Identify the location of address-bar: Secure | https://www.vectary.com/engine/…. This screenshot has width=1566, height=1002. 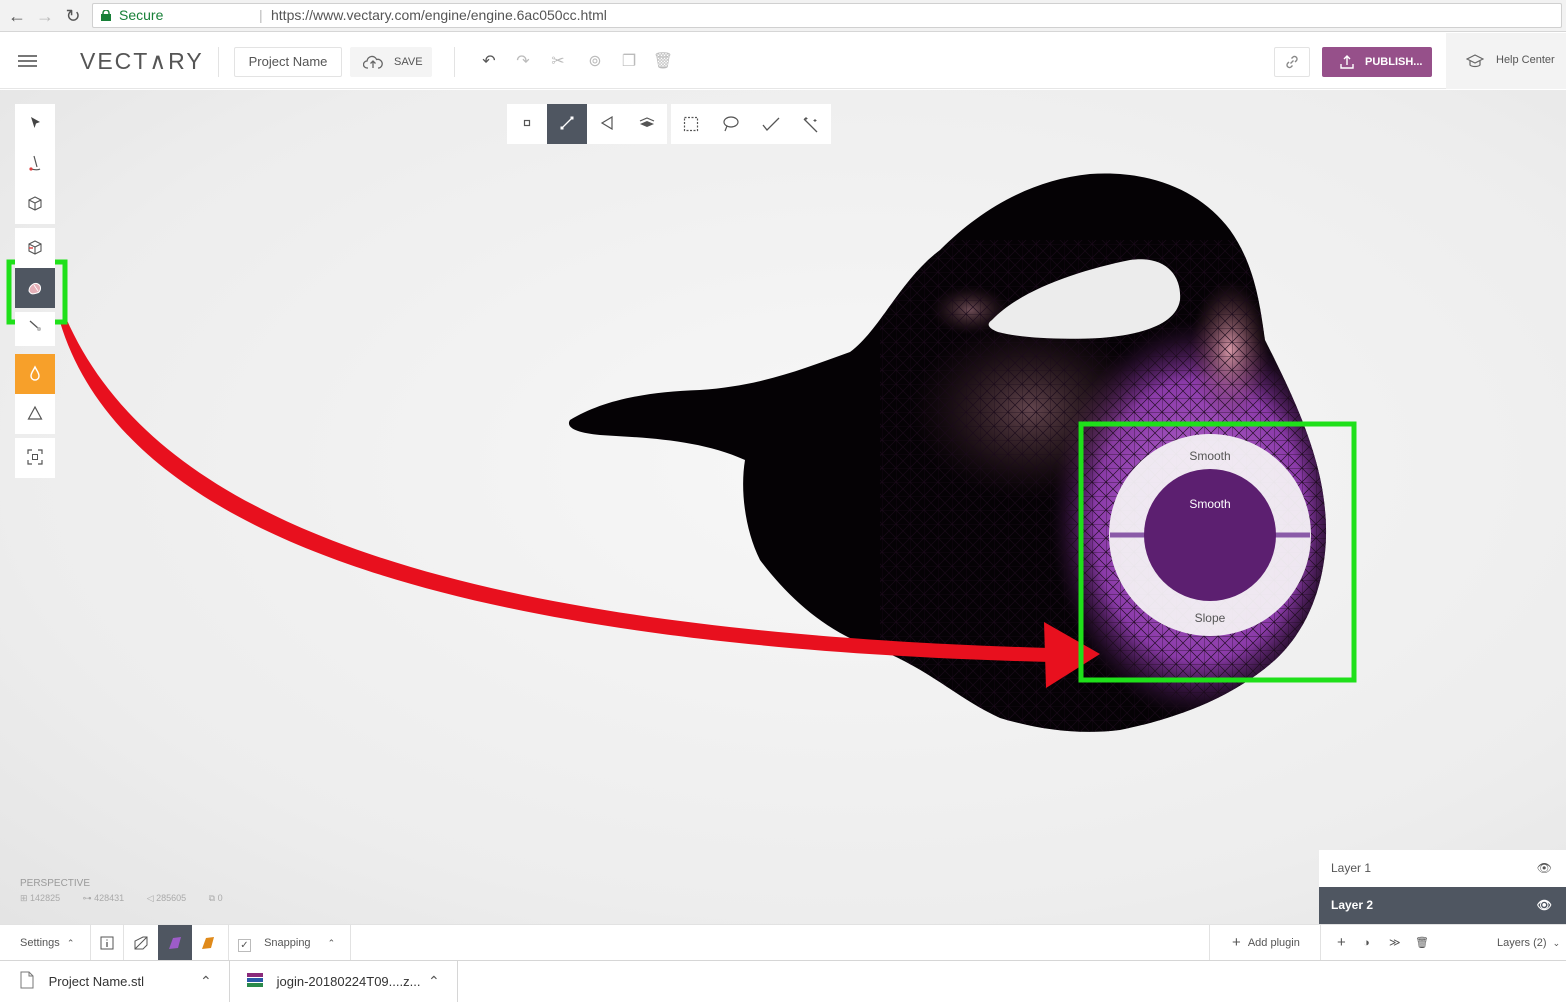
(827, 15).